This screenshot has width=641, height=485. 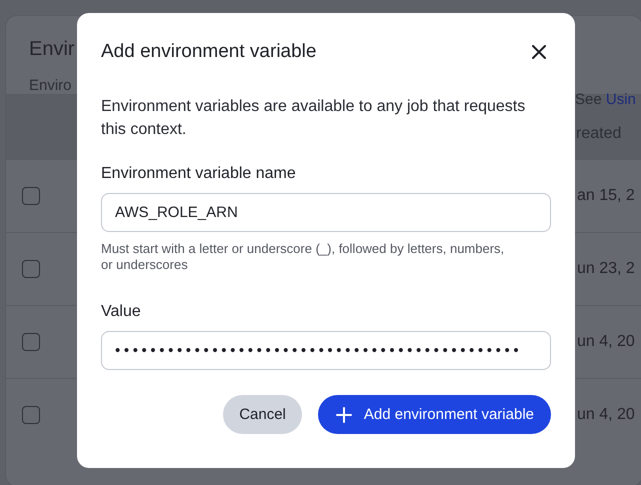 I want to click on page-subtitle: Enviro, so click(x=50, y=85).